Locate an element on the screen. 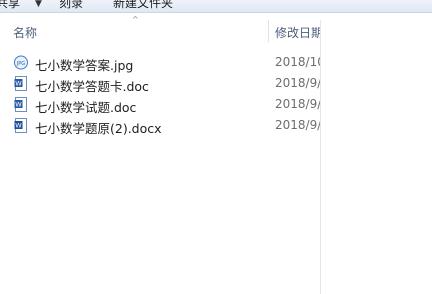 This screenshot has width=432, height=294. column-divider is located at coordinates (268, 31).